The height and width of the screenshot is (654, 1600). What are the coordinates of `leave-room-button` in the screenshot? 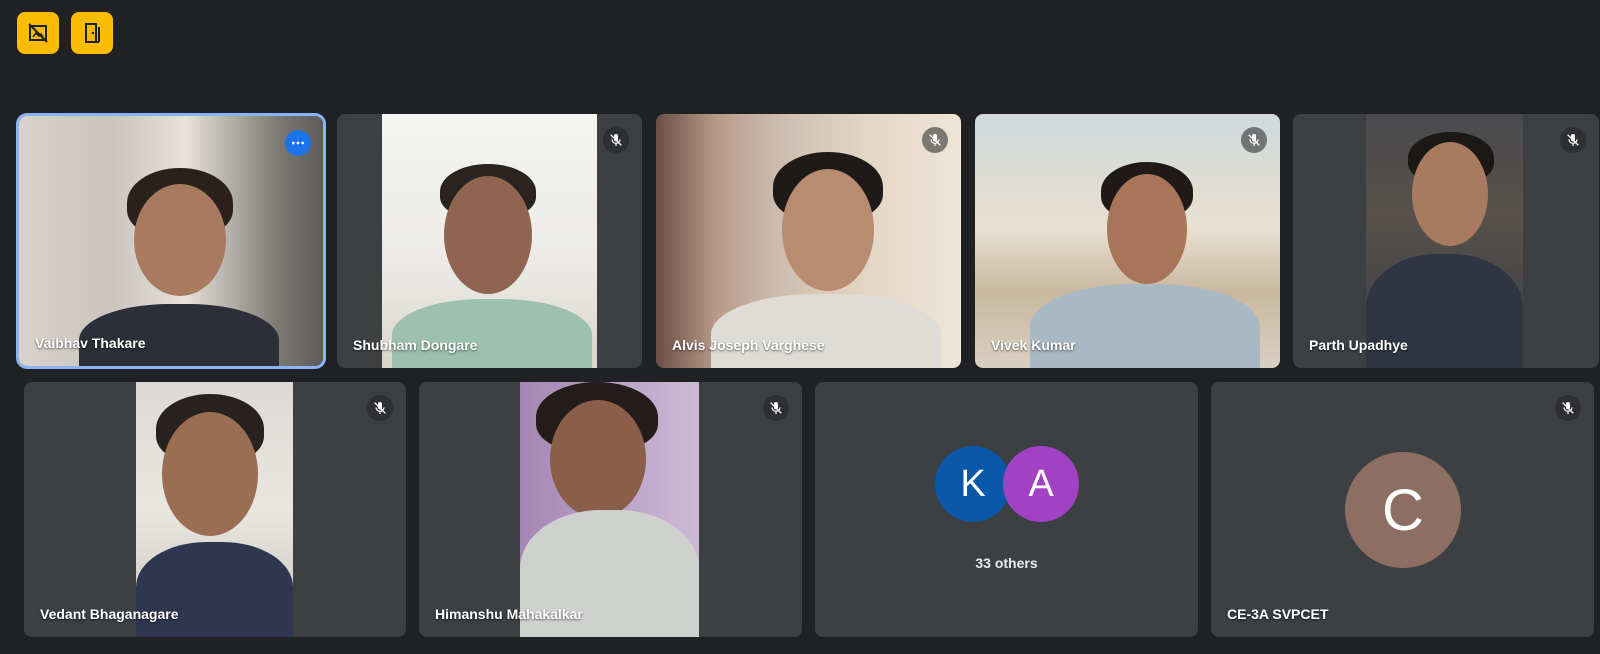 It's located at (92, 33).